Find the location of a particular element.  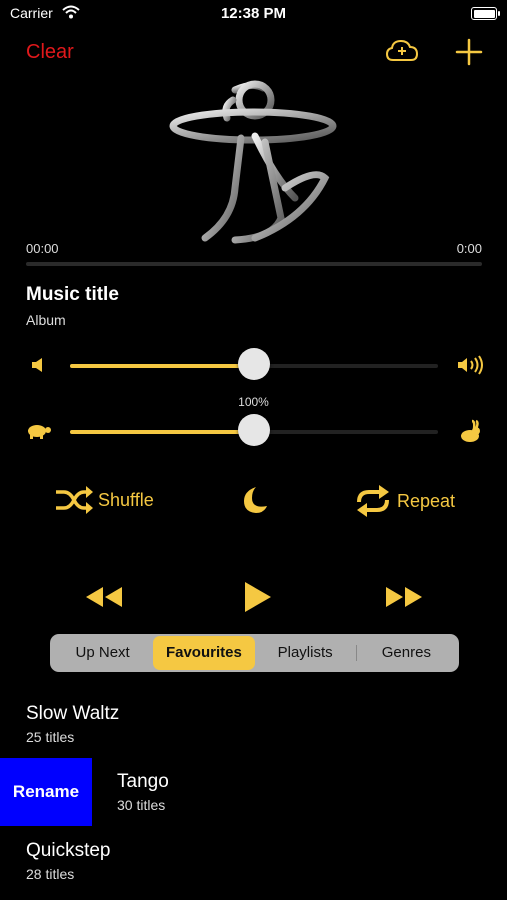

library-tab-control: Up Next Favourites Playlists Genres is located at coordinates (254, 653).